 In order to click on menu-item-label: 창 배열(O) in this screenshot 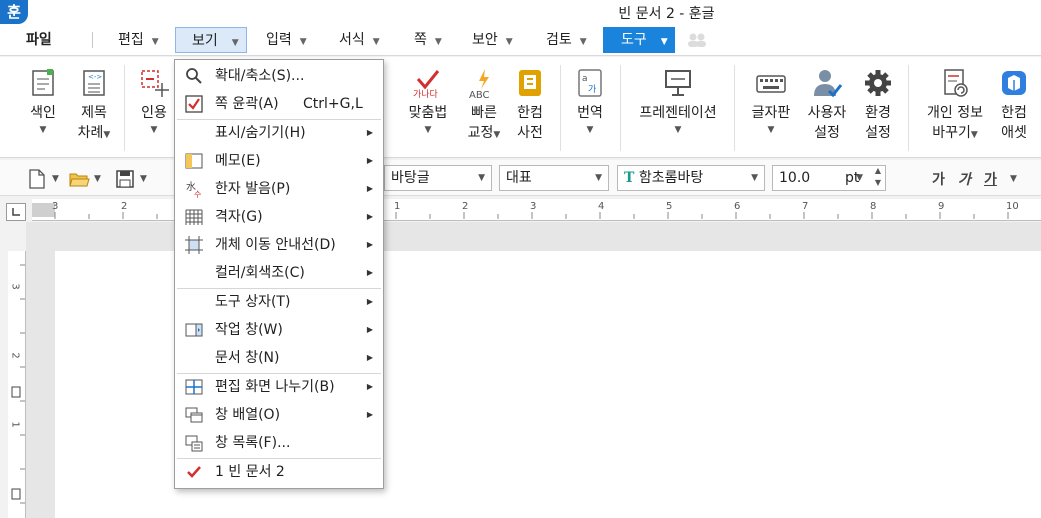, I will do `click(248, 415)`.